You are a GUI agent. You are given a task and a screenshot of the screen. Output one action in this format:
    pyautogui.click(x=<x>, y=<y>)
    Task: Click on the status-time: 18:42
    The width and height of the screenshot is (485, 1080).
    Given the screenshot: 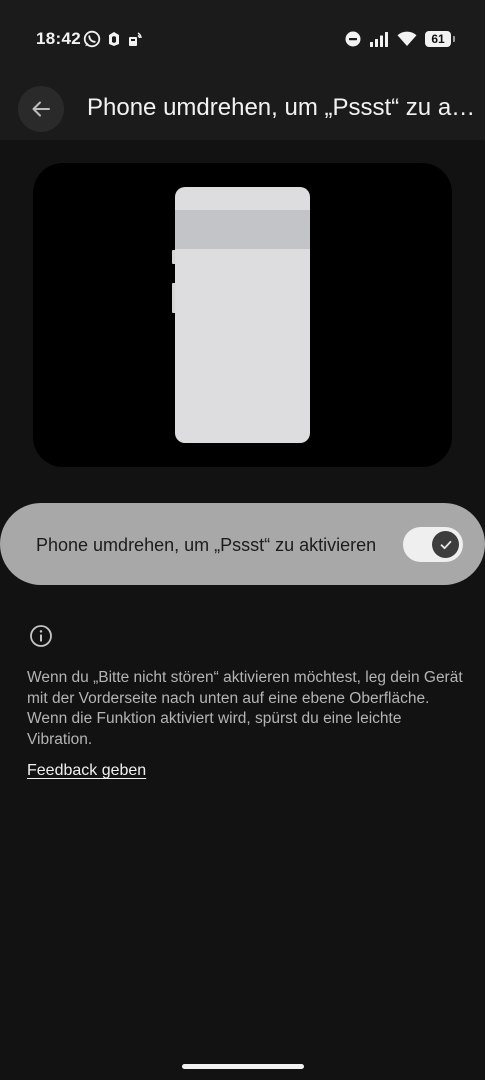 What is the action you would take?
    pyautogui.click(x=58, y=38)
    